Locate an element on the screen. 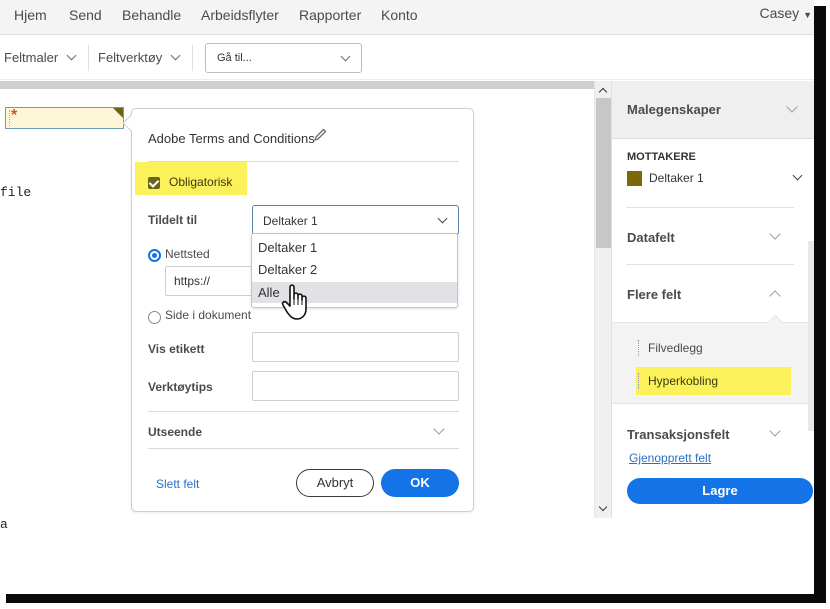 The width and height of the screenshot is (830, 609). scroll-up-icon is located at coordinates (603, 92).